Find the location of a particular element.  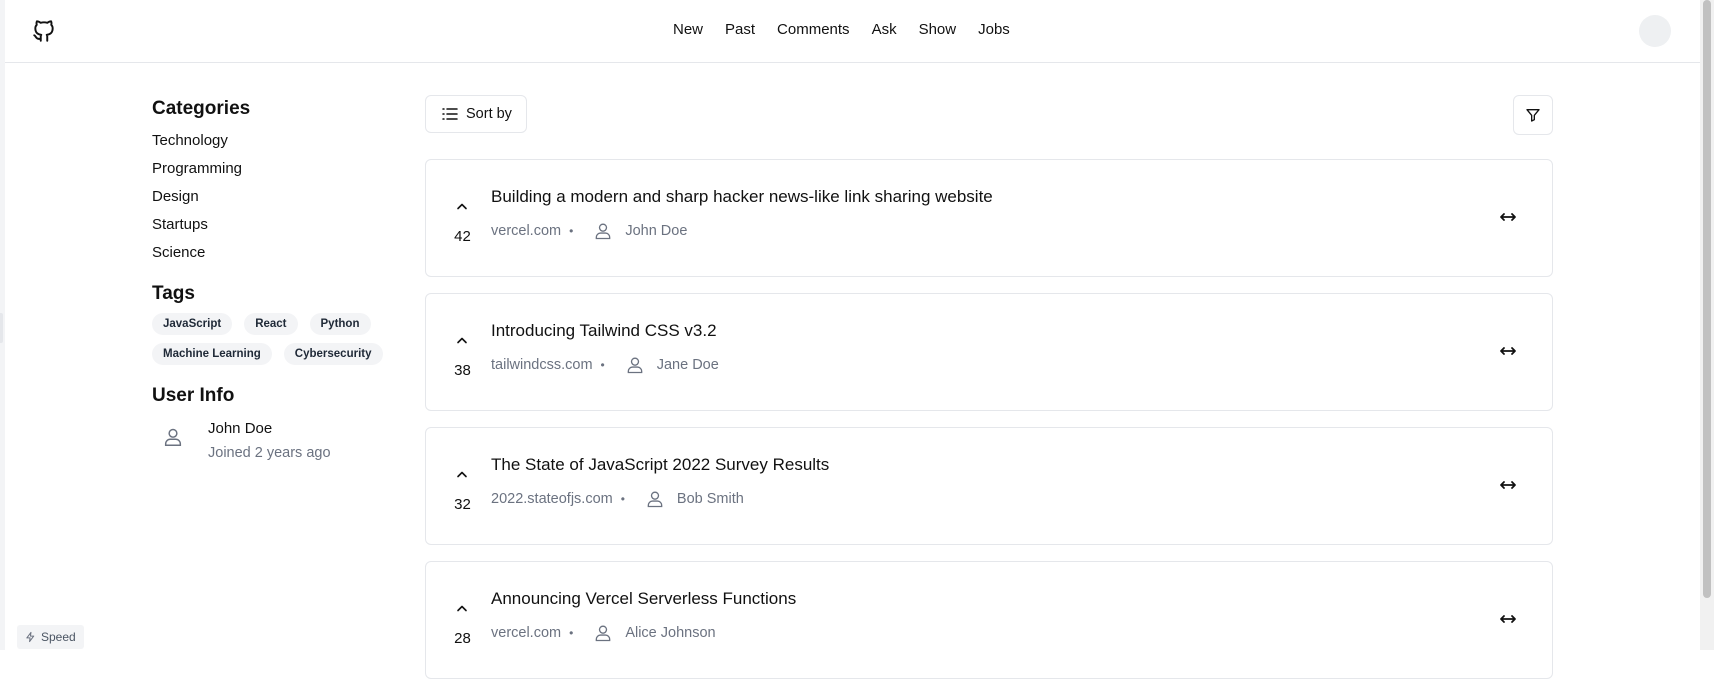

post-meta: vercel.com • Alice Johnson is located at coordinates (603, 633).